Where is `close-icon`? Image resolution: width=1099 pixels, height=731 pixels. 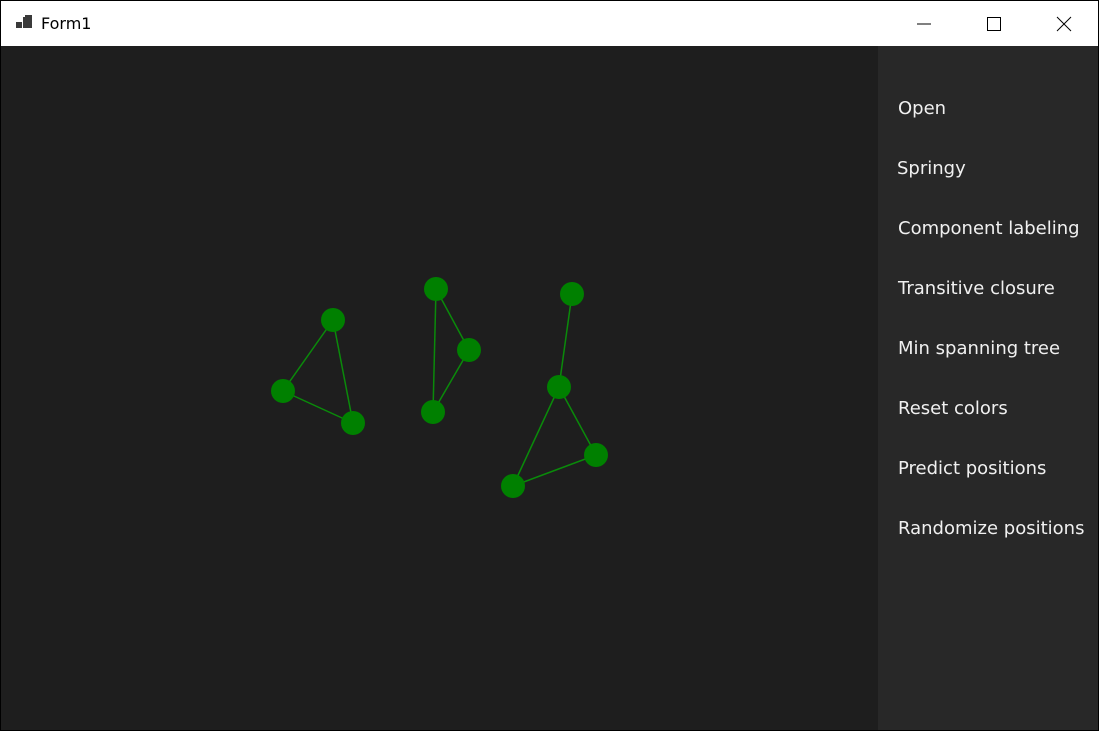
close-icon is located at coordinates (1064, 23).